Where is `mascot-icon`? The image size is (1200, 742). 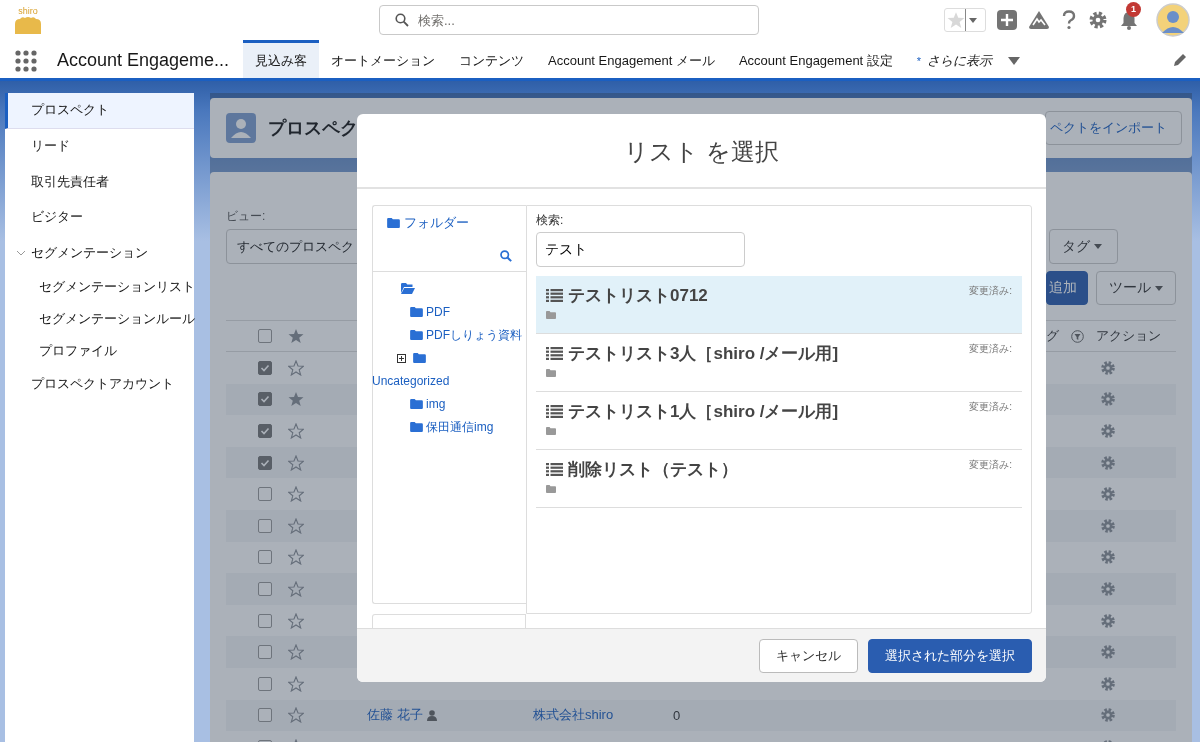
mascot-icon is located at coordinates (28, 25).